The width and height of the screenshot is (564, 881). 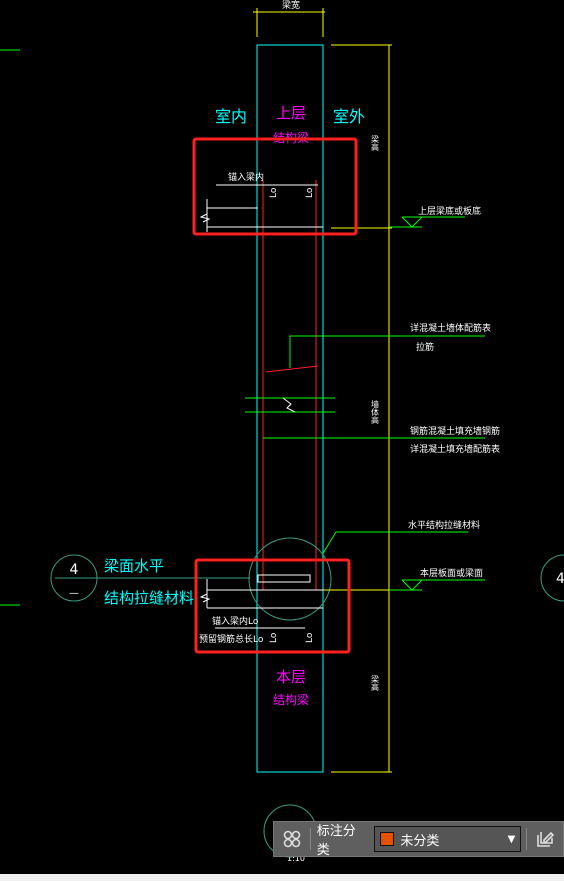 I want to click on detail-sheet: —, so click(x=74, y=593).